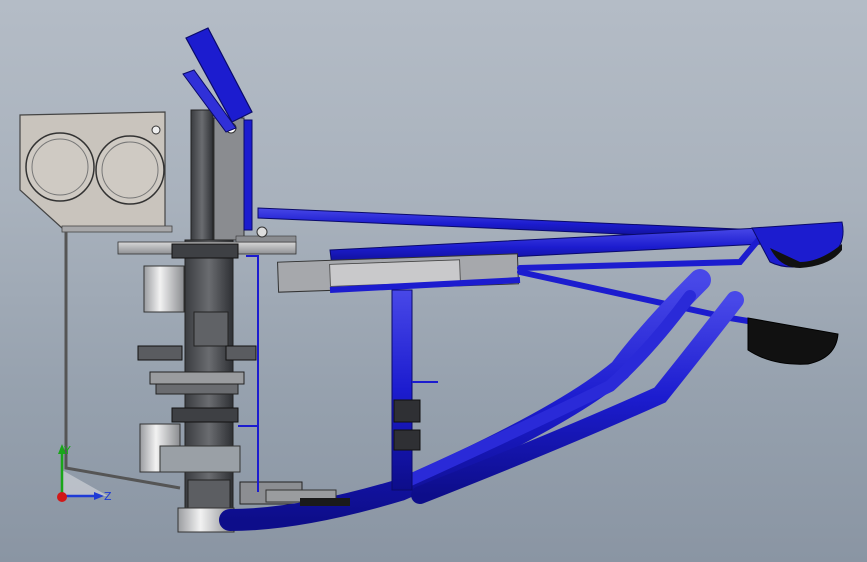 The image size is (867, 562). I want to click on z-axis-label: Z, so click(108, 496).